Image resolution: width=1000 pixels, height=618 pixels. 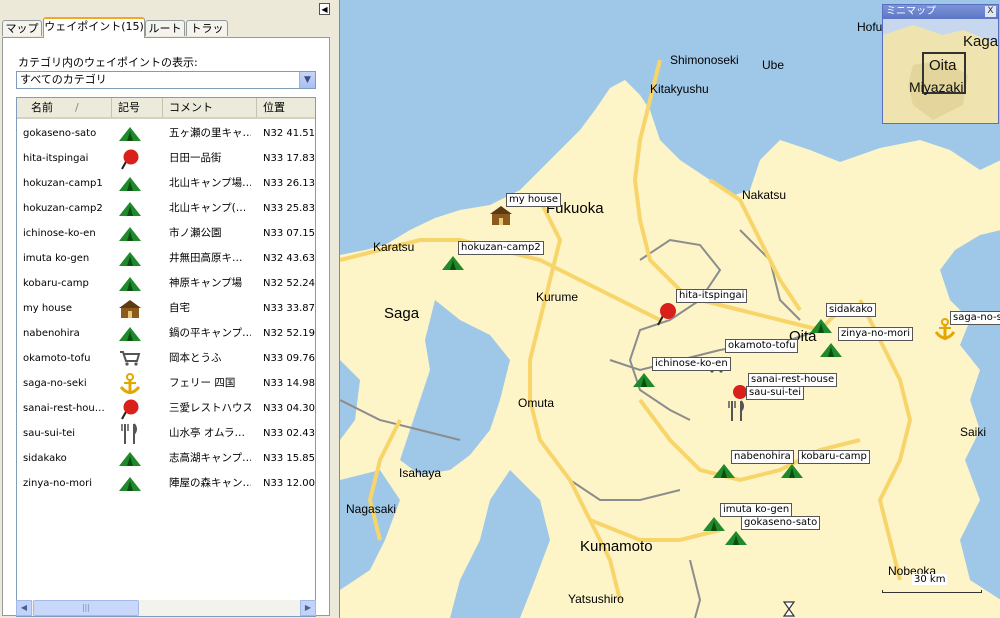 What do you see at coordinates (166, 233) in the screenshot?
I see `table-row: ichinose-ko-en 市ノ瀬公園 N33 07.150` at bounding box center [166, 233].